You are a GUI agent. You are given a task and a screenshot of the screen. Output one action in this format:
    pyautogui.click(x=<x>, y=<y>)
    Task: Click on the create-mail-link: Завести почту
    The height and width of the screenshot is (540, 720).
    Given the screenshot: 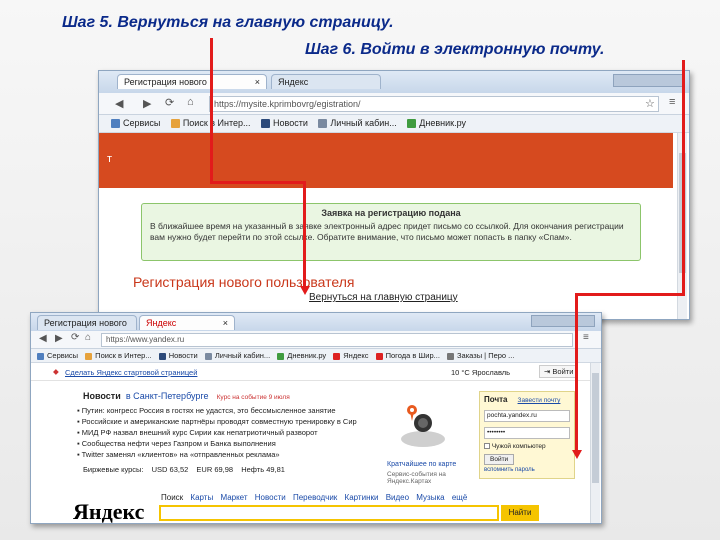 What is the action you would take?
    pyautogui.click(x=539, y=400)
    